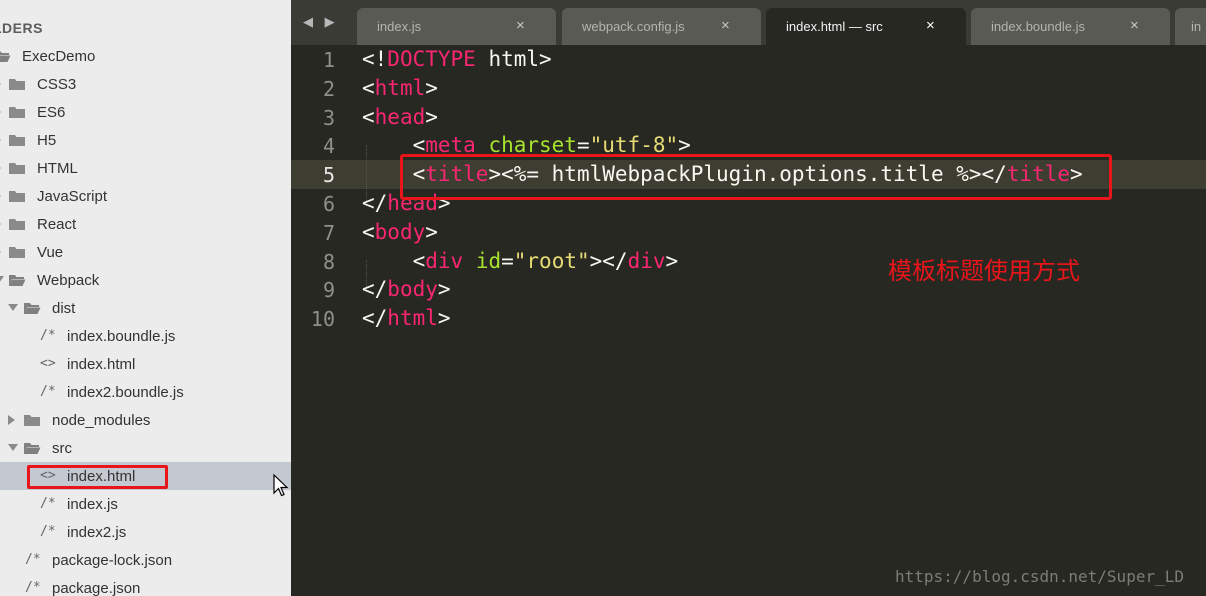  Describe the element at coordinates (59, 56) in the screenshot. I see `sidebar-item-label: ExecDemo` at that location.